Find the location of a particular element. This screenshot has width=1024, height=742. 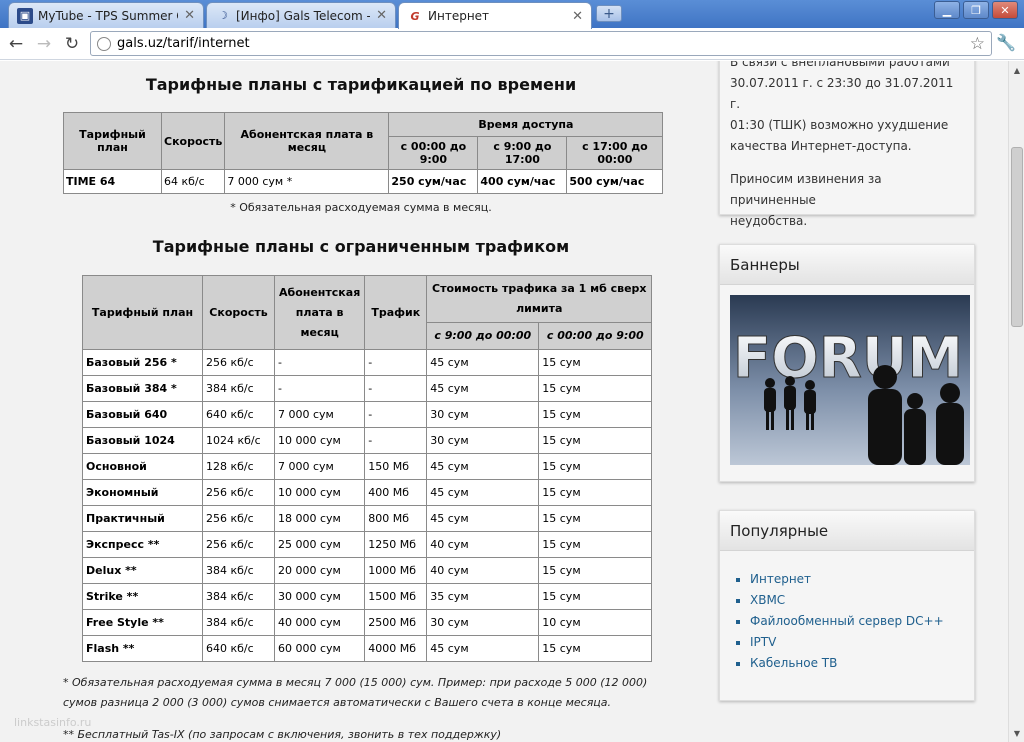

cell: 18 000 сум is located at coordinates (319, 518).